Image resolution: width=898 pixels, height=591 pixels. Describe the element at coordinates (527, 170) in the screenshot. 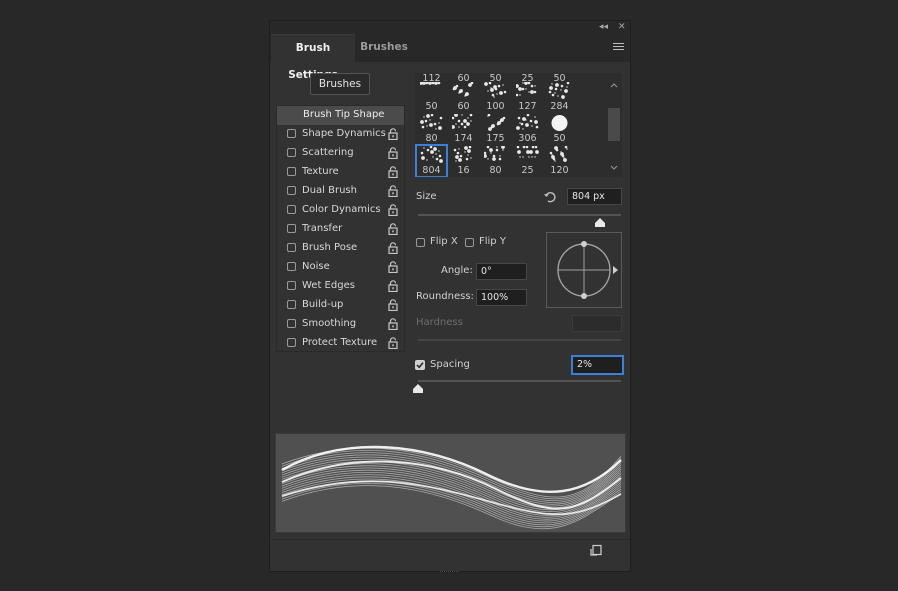

I see `brush-tip-size: 25` at that location.